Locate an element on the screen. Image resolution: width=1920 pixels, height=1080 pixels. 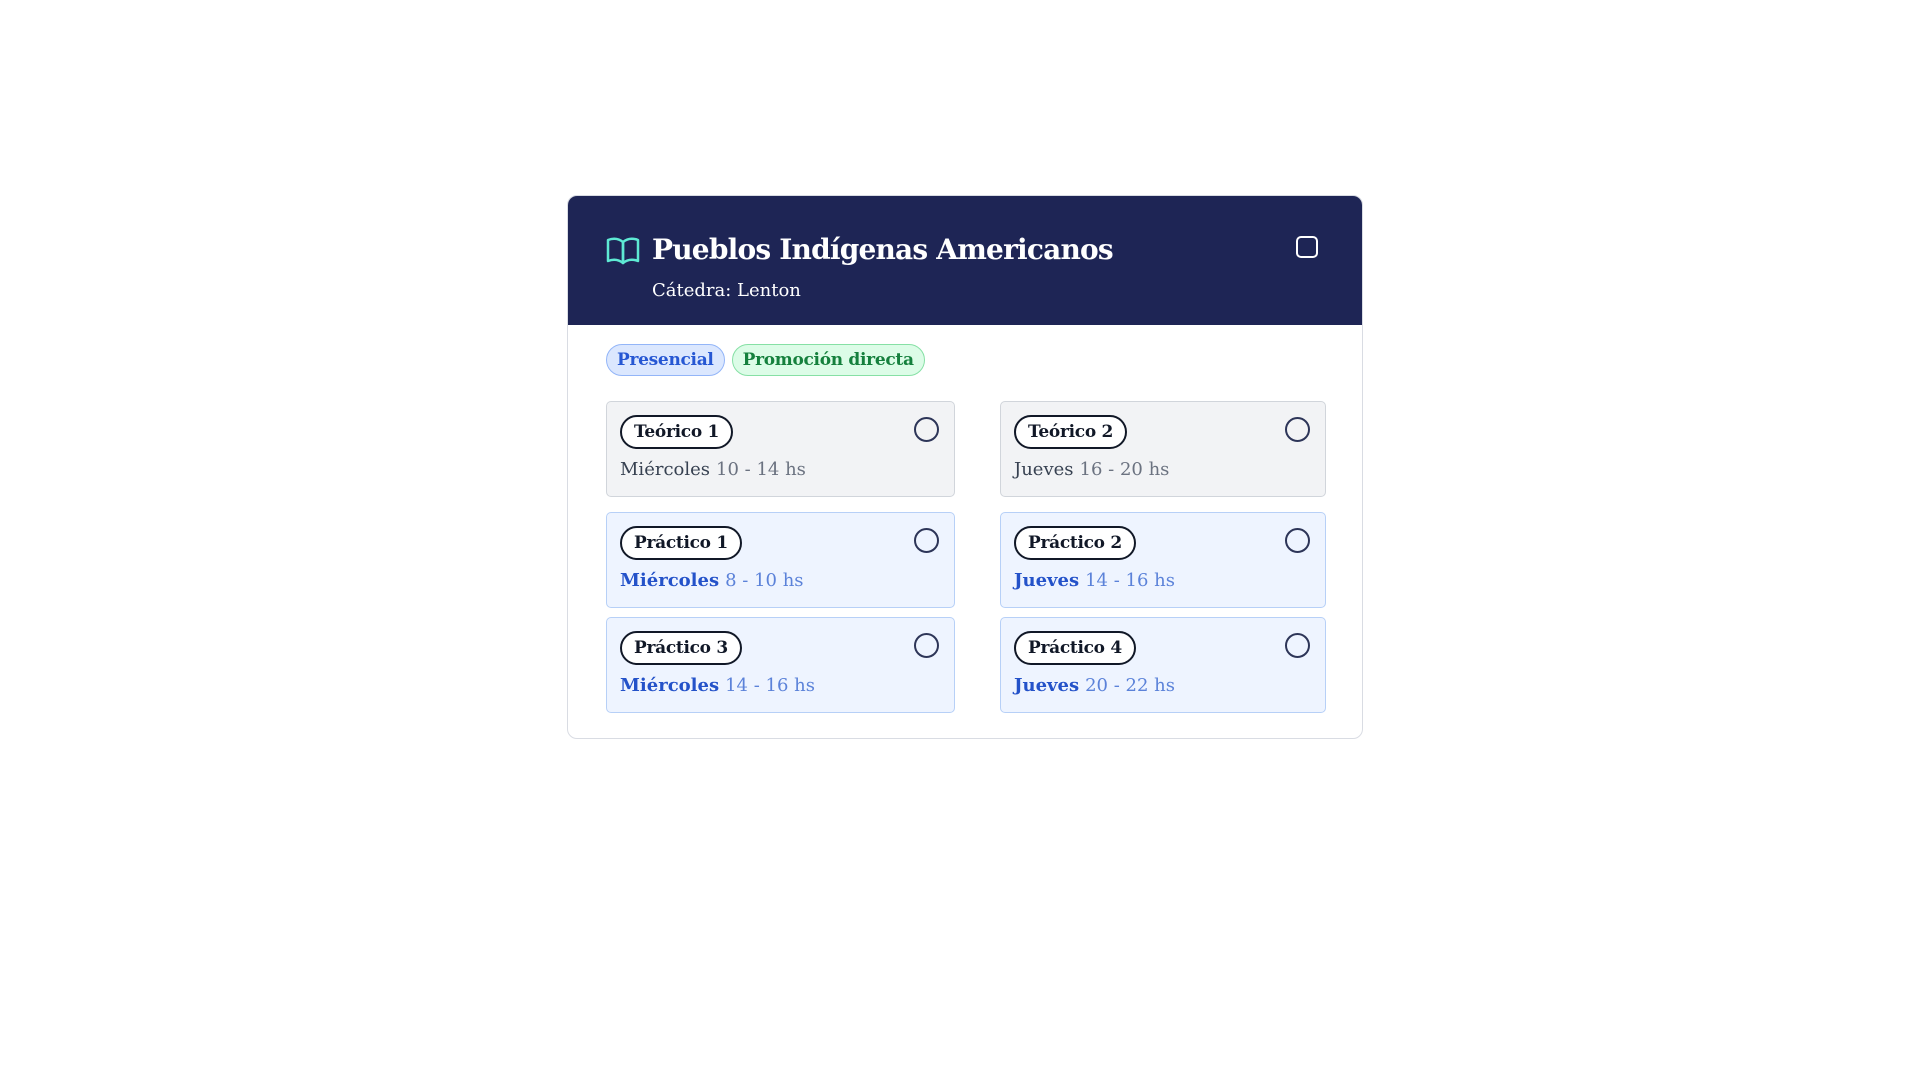
slot-schedule: Miércoles 14 - 16 hs is located at coordinates (717, 685).